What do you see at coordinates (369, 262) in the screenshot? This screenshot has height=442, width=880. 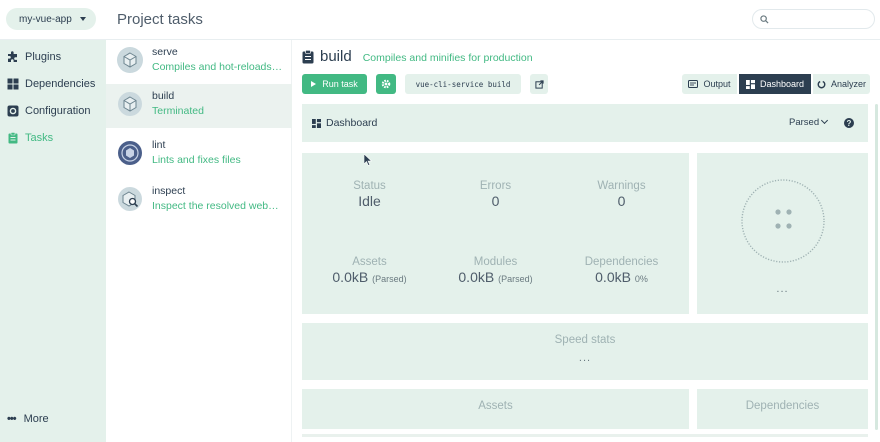 I see `stat-label: Assets` at bounding box center [369, 262].